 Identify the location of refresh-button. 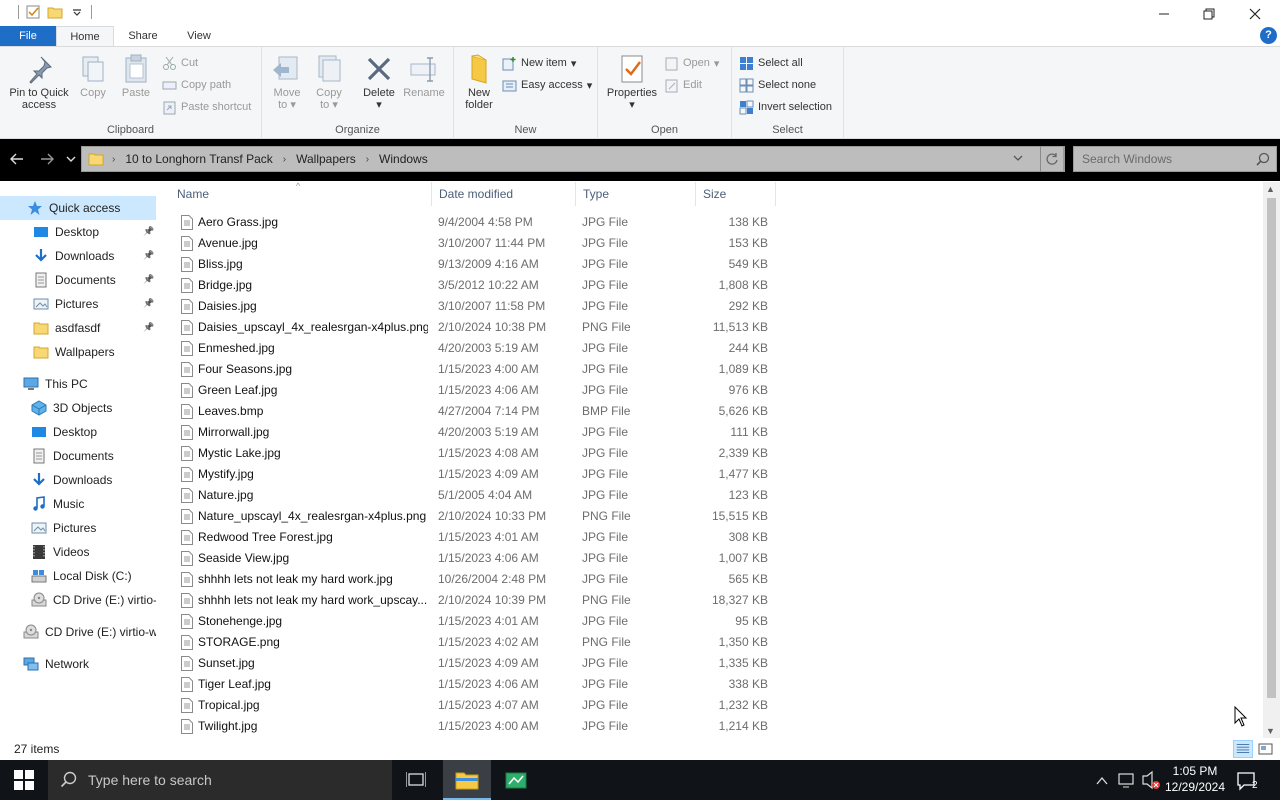
(1052, 159).